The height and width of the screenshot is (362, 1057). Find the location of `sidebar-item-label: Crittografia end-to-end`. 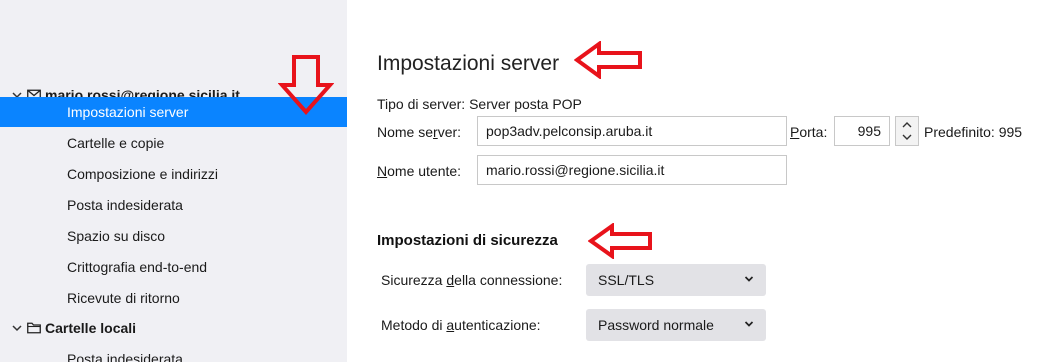

sidebar-item-label: Crittografia end-to-end is located at coordinates (137, 267).